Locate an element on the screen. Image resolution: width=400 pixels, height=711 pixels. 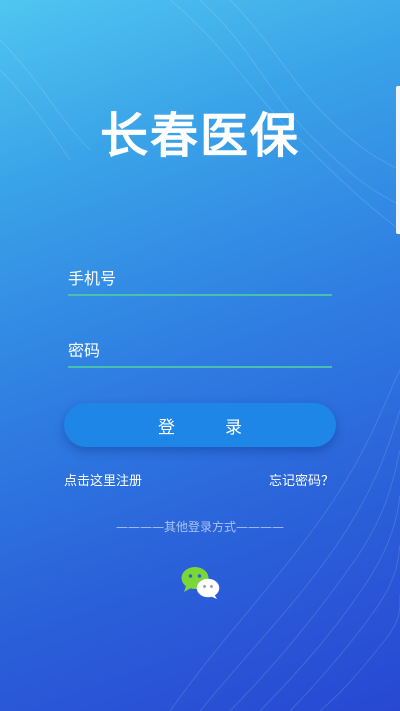
forgot-password-link: 忘记密码？ is located at coordinates (301, 479).